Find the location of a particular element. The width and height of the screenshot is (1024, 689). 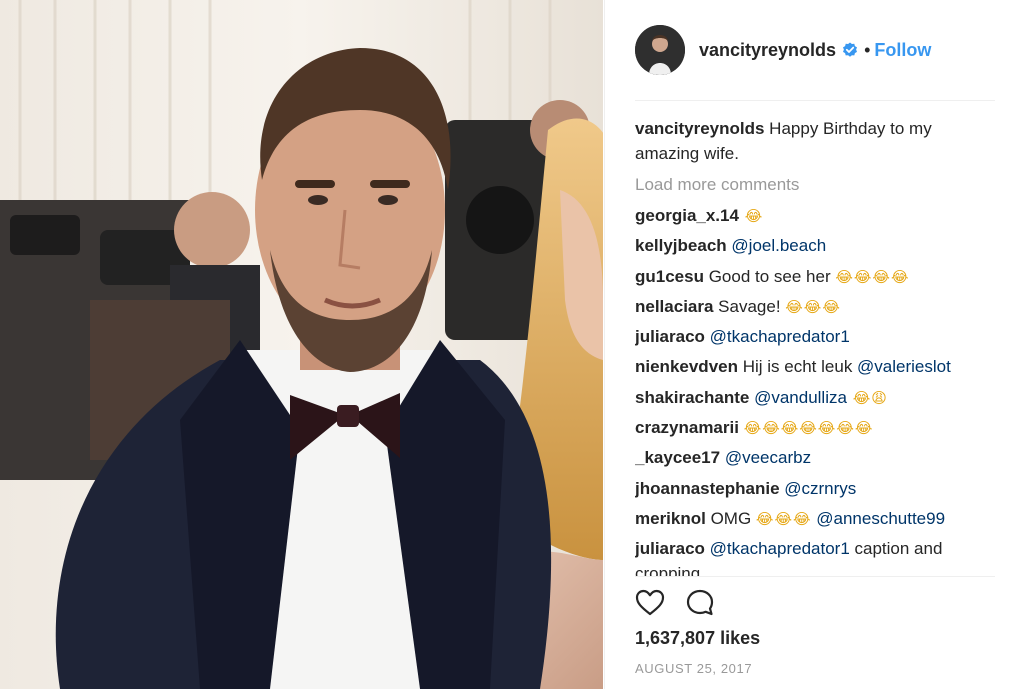

comment-username: jhoannastephanie is located at coordinates (707, 488).